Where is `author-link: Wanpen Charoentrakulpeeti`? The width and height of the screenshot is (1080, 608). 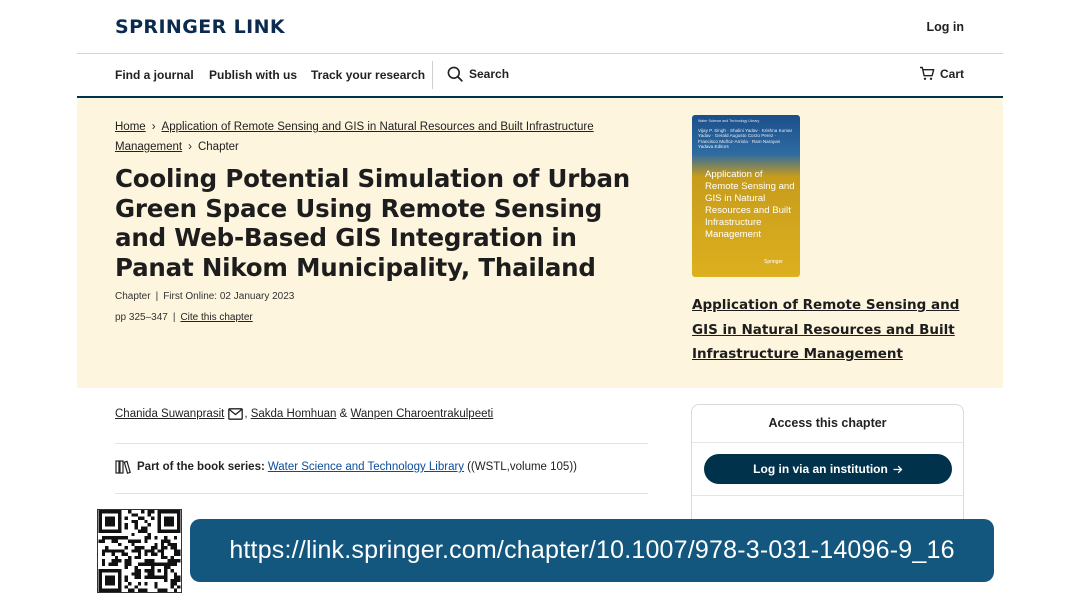
author-link: Wanpen Charoentrakulpeeti is located at coordinates (421, 414).